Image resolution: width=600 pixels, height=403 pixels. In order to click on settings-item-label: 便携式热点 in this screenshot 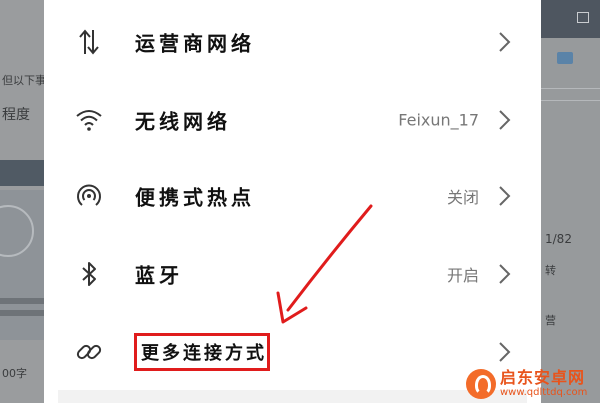, I will do `click(195, 197)`.